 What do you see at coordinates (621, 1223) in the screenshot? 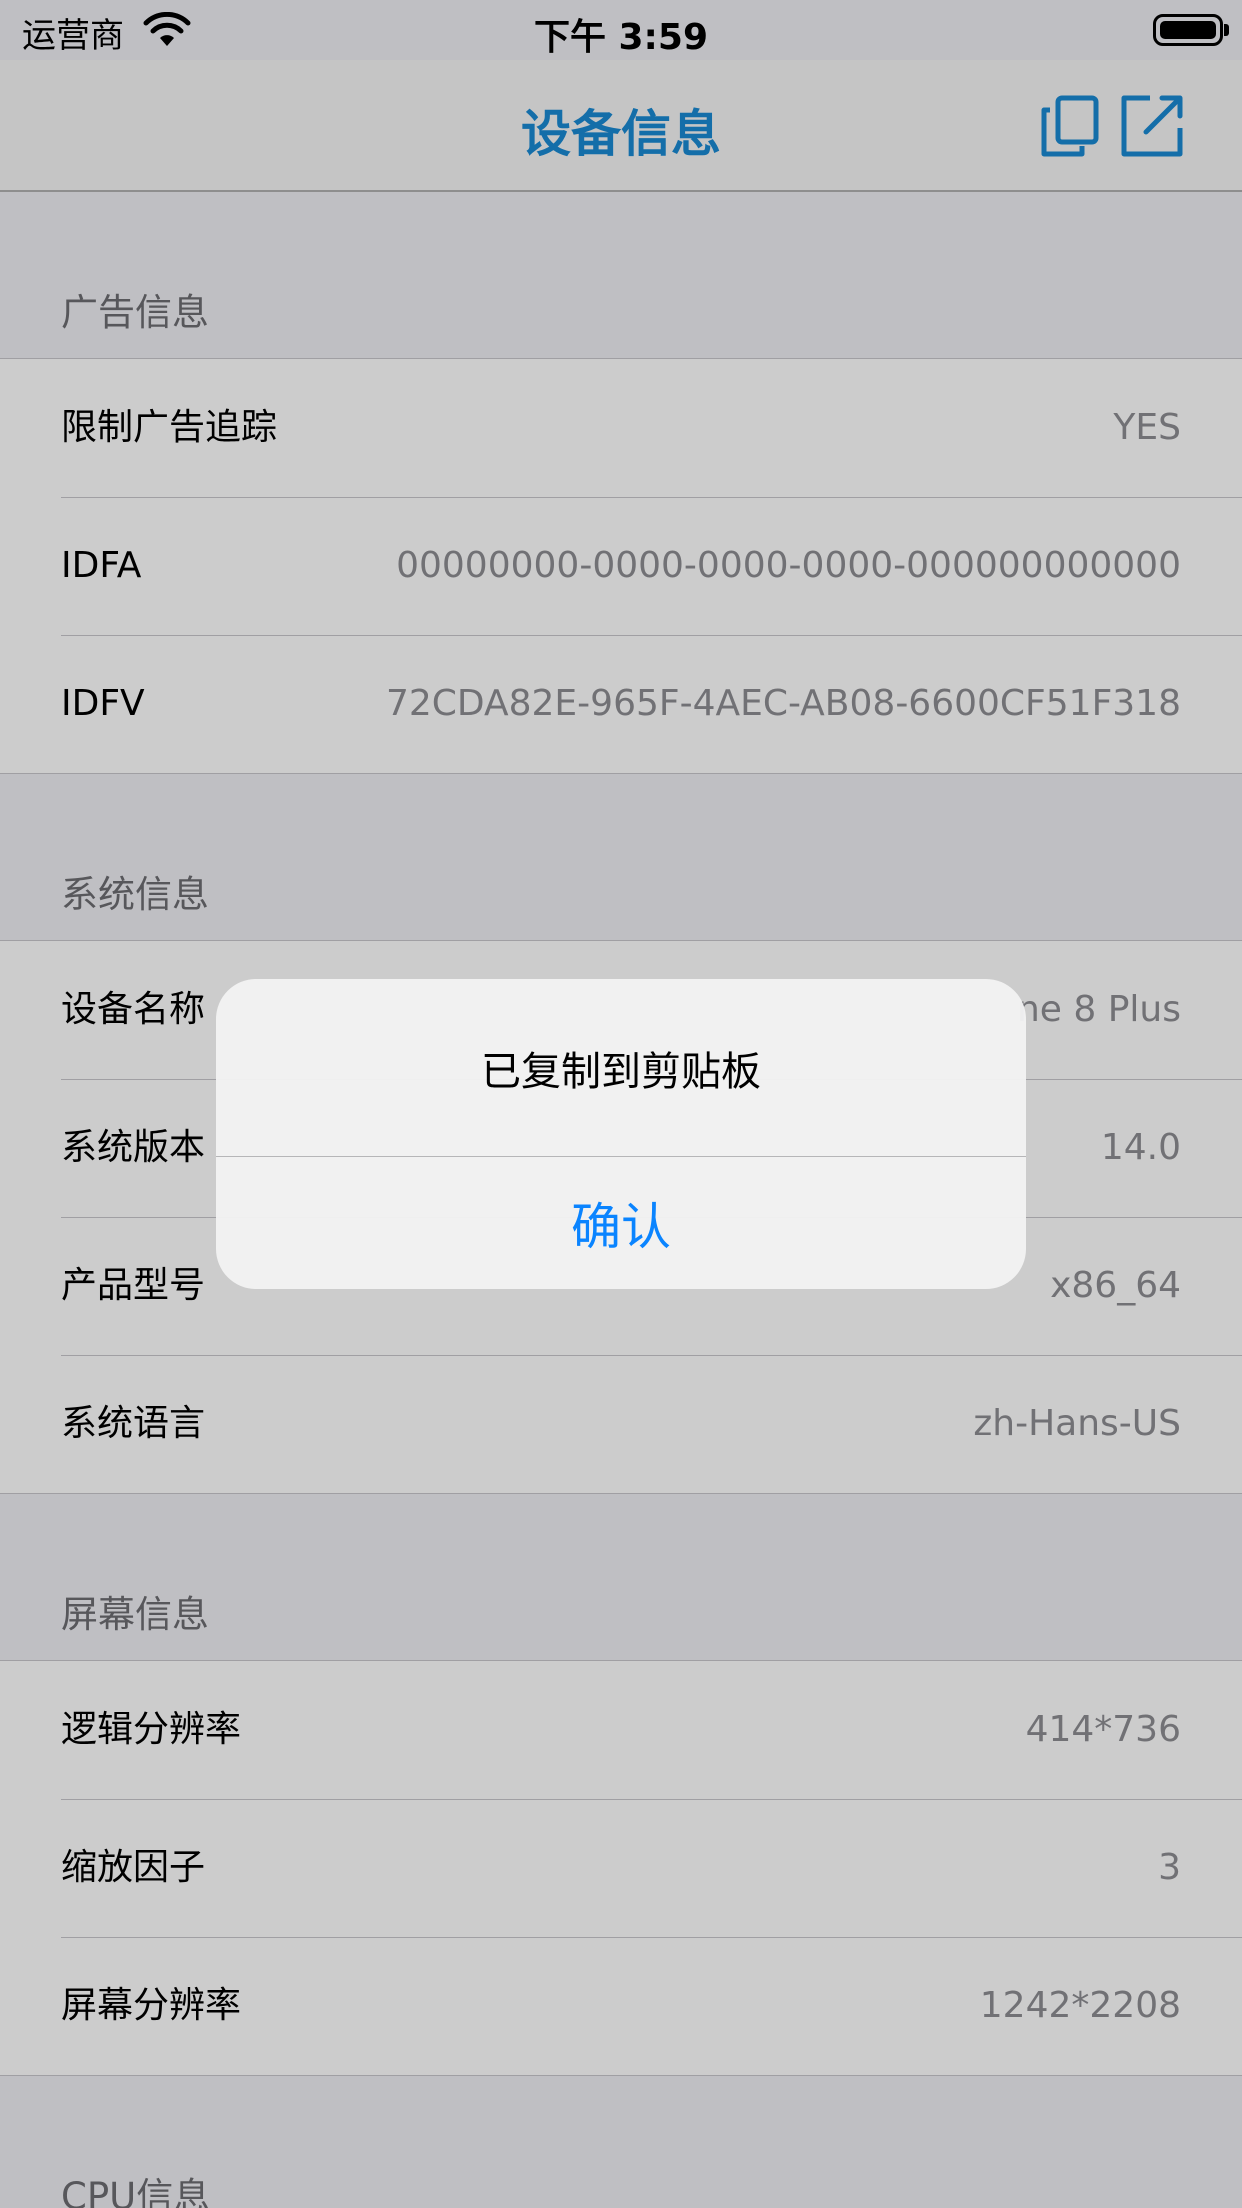
I see `confirm-button: 确认` at bounding box center [621, 1223].